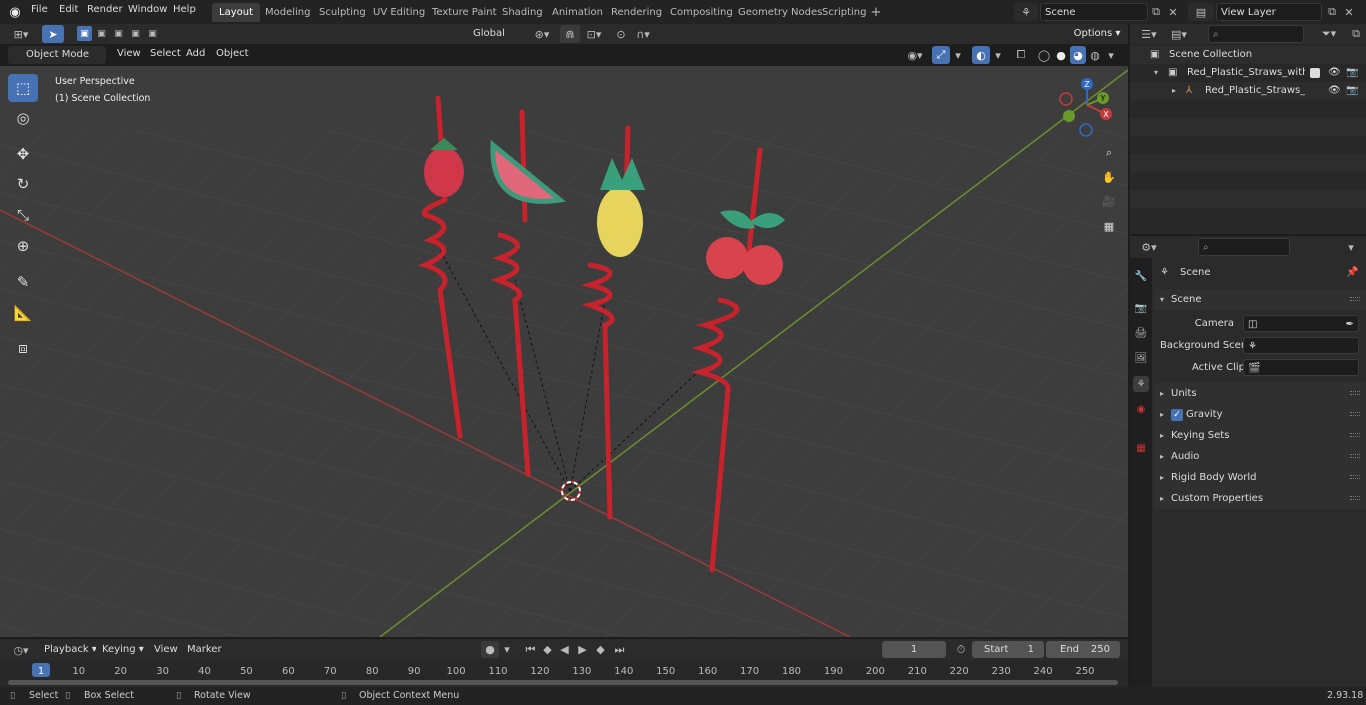  Describe the element at coordinates (1141, 448) in the screenshot. I see `texture-tab-icon: ▦` at that location.